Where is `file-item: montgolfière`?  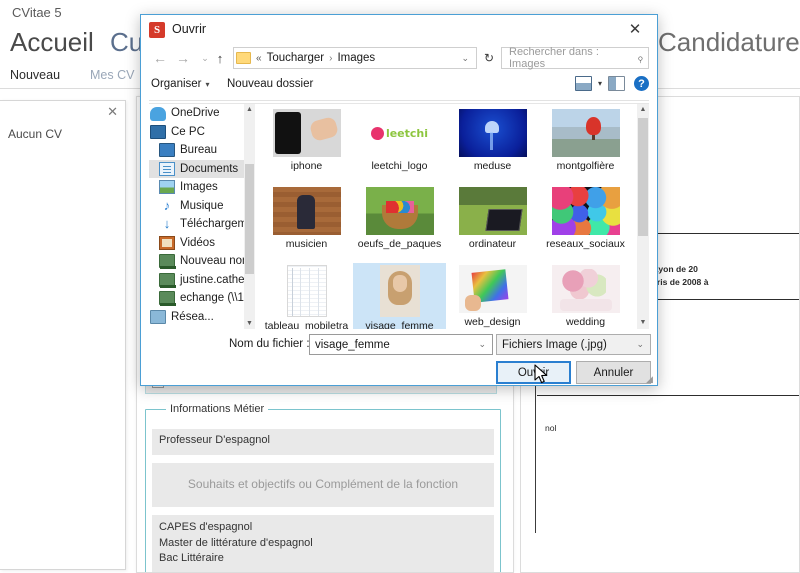 file-item: montgolfière is located at coordinates (585, 146).